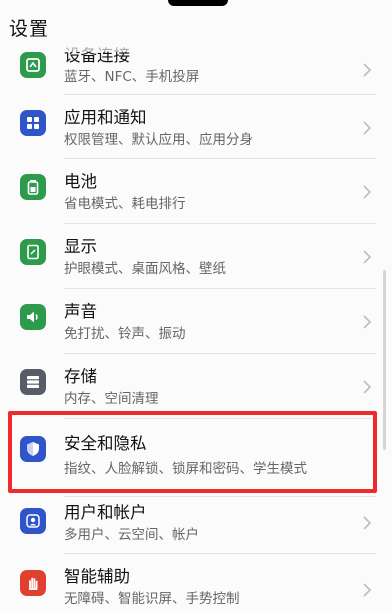 The height and width of the screenshot is (611, 392). Describe the element at coordinates (131, 535) in the screenshot. I see `settings-item-subtitle: 多用户、云空间、帐户` at that location.